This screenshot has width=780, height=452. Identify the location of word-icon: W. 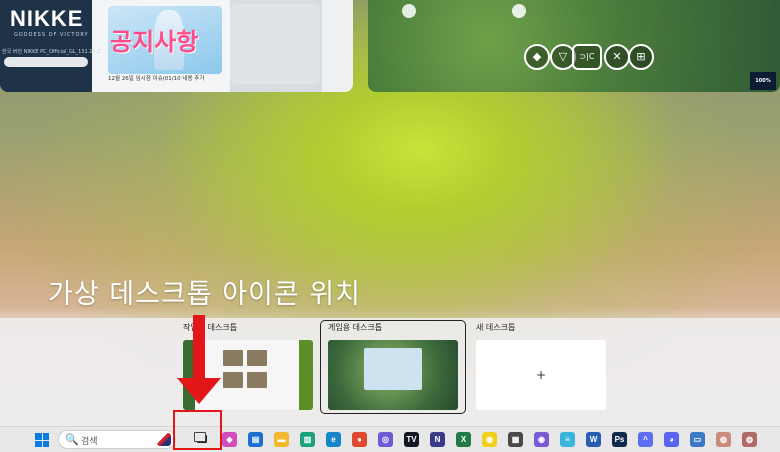
(593, 439).